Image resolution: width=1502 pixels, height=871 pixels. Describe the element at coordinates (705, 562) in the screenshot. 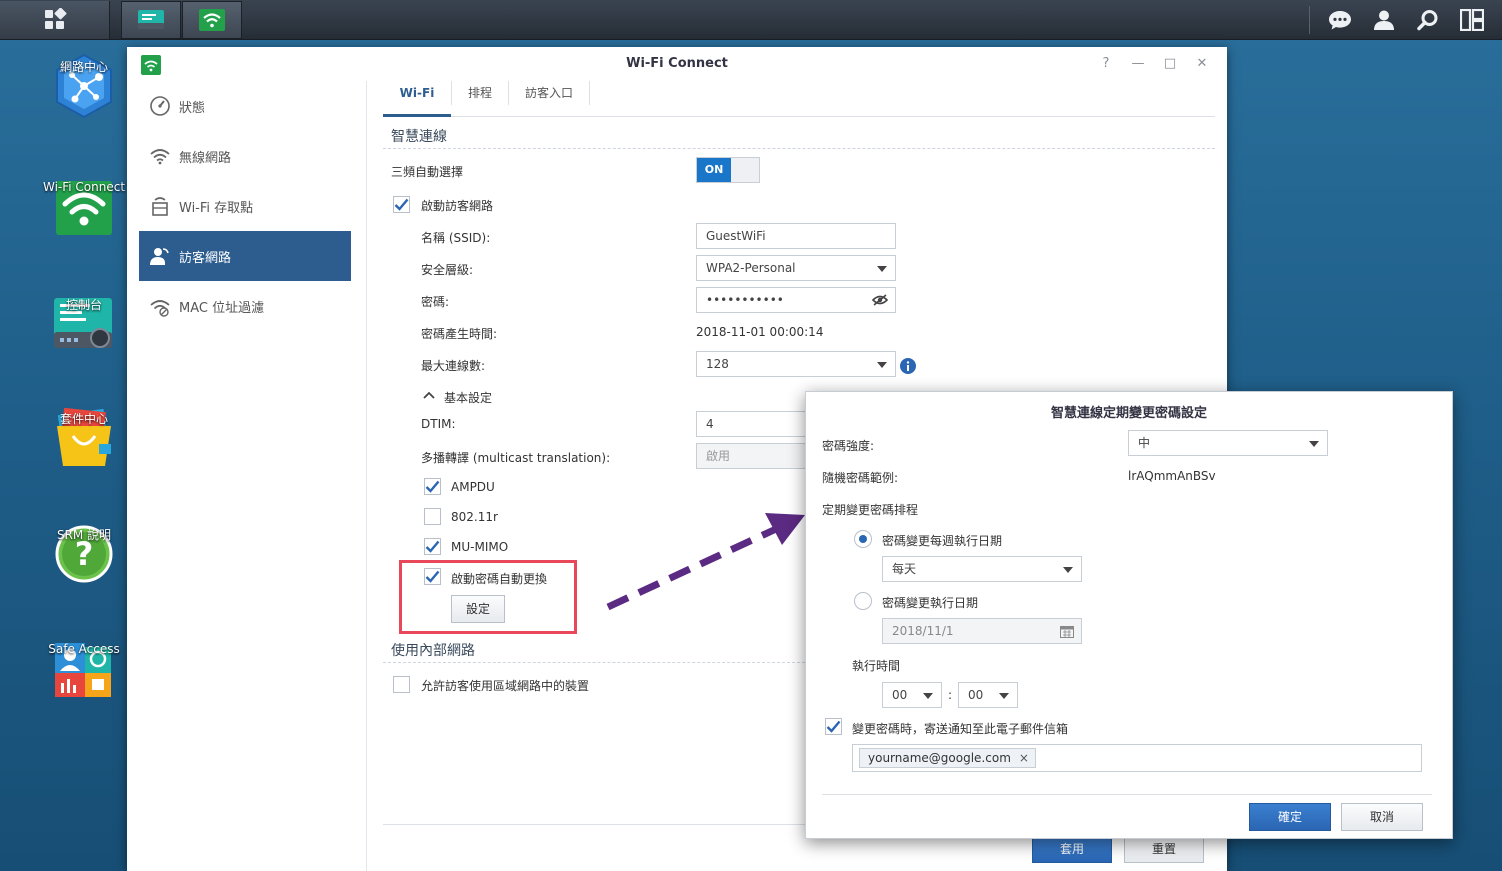

I see `arrow-annotation` at that location.